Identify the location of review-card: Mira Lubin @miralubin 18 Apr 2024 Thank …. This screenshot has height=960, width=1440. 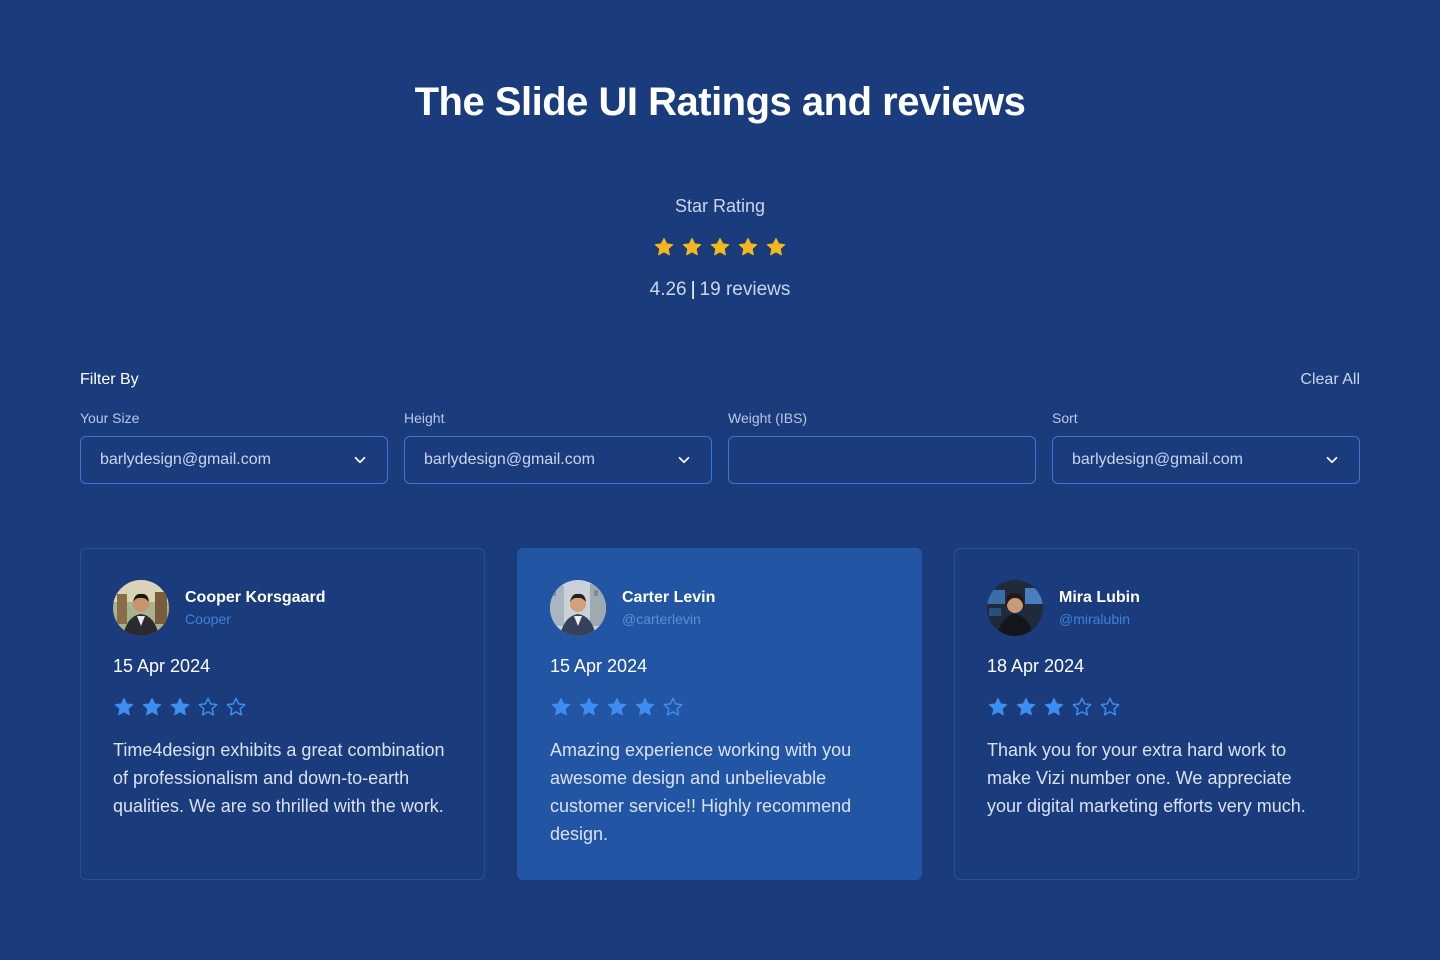
(1156, 714).